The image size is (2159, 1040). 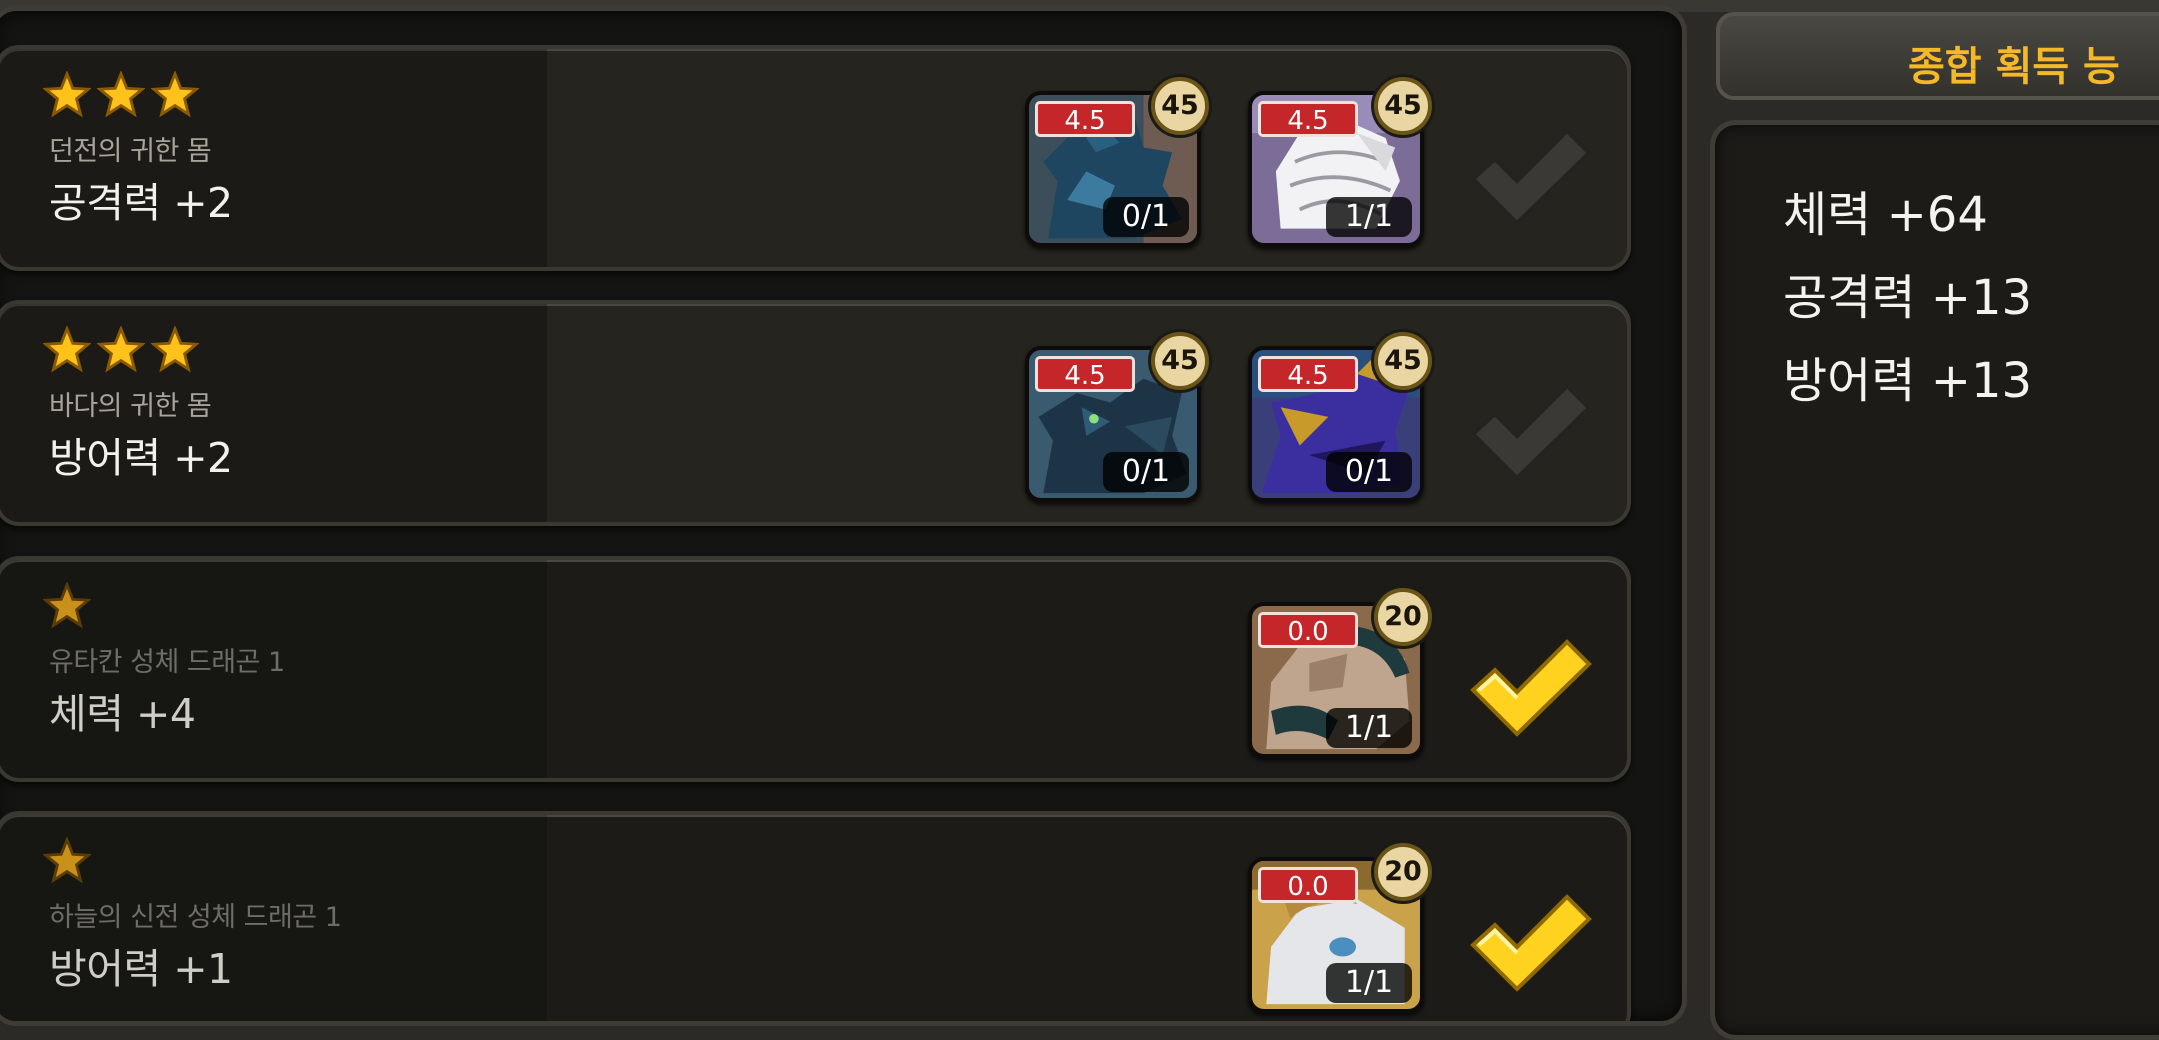 I want to click on collection-name: 던전의 귀한 몸, so click(x=130, y=151).